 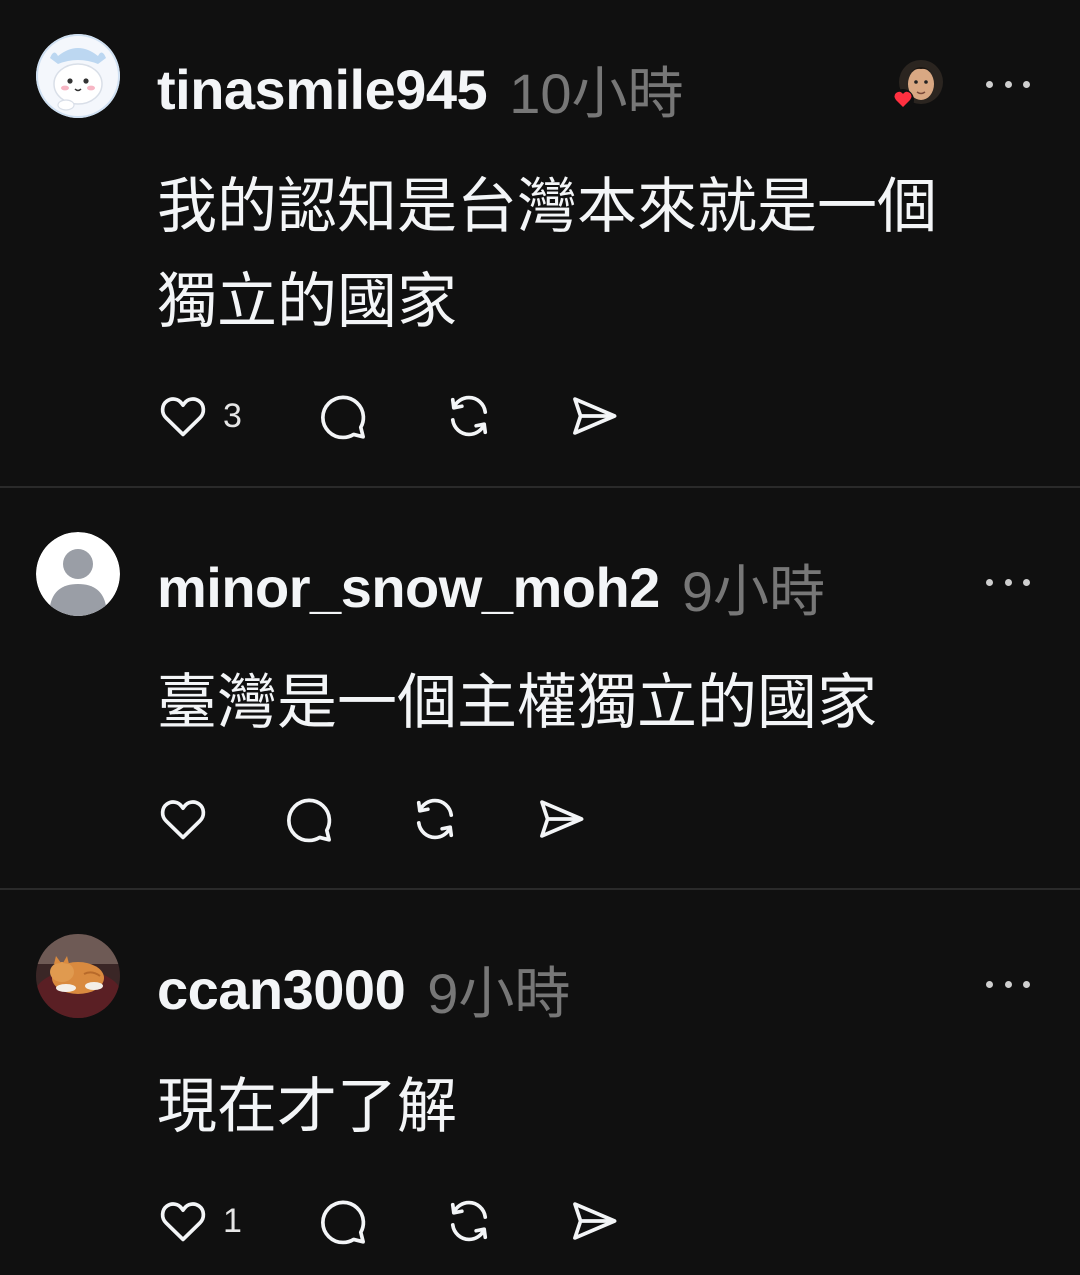 I want to click on comment-header: ccan3000 9小時, so click(x=363, y=989).